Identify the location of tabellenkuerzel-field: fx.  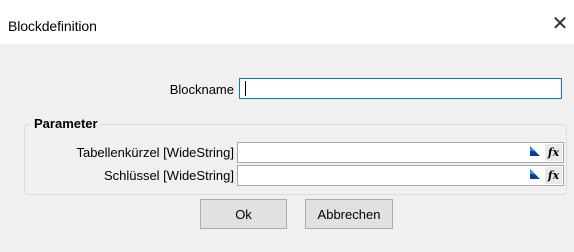
(400, 152).